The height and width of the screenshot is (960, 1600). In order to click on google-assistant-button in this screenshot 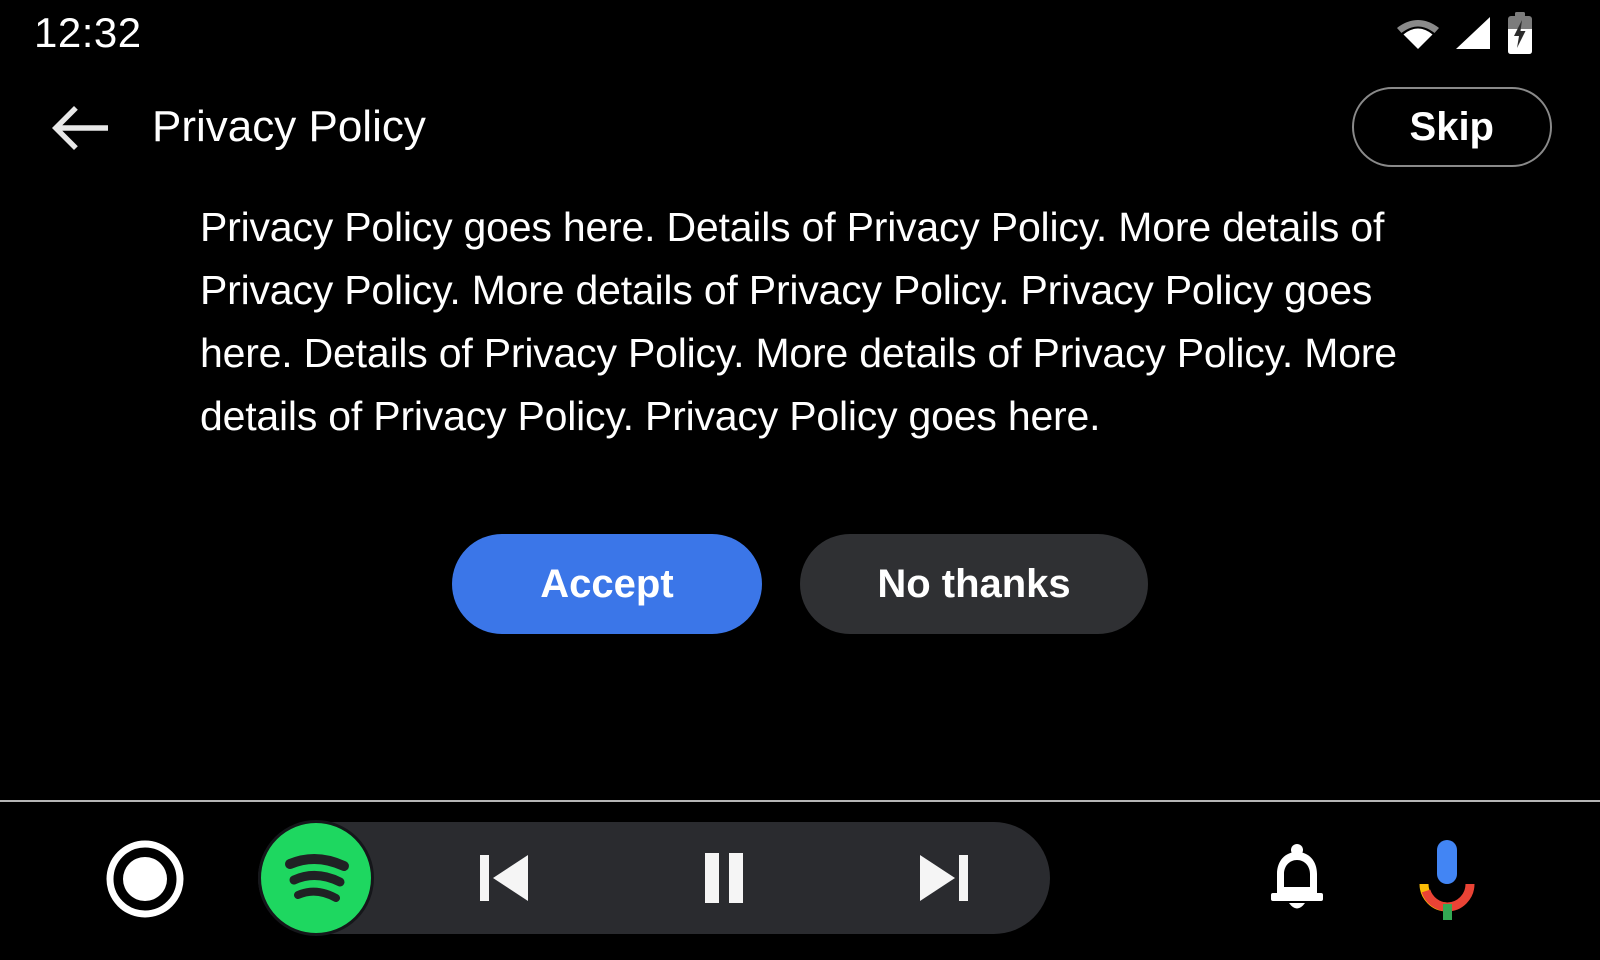, I will do `click(1447, 879)`.